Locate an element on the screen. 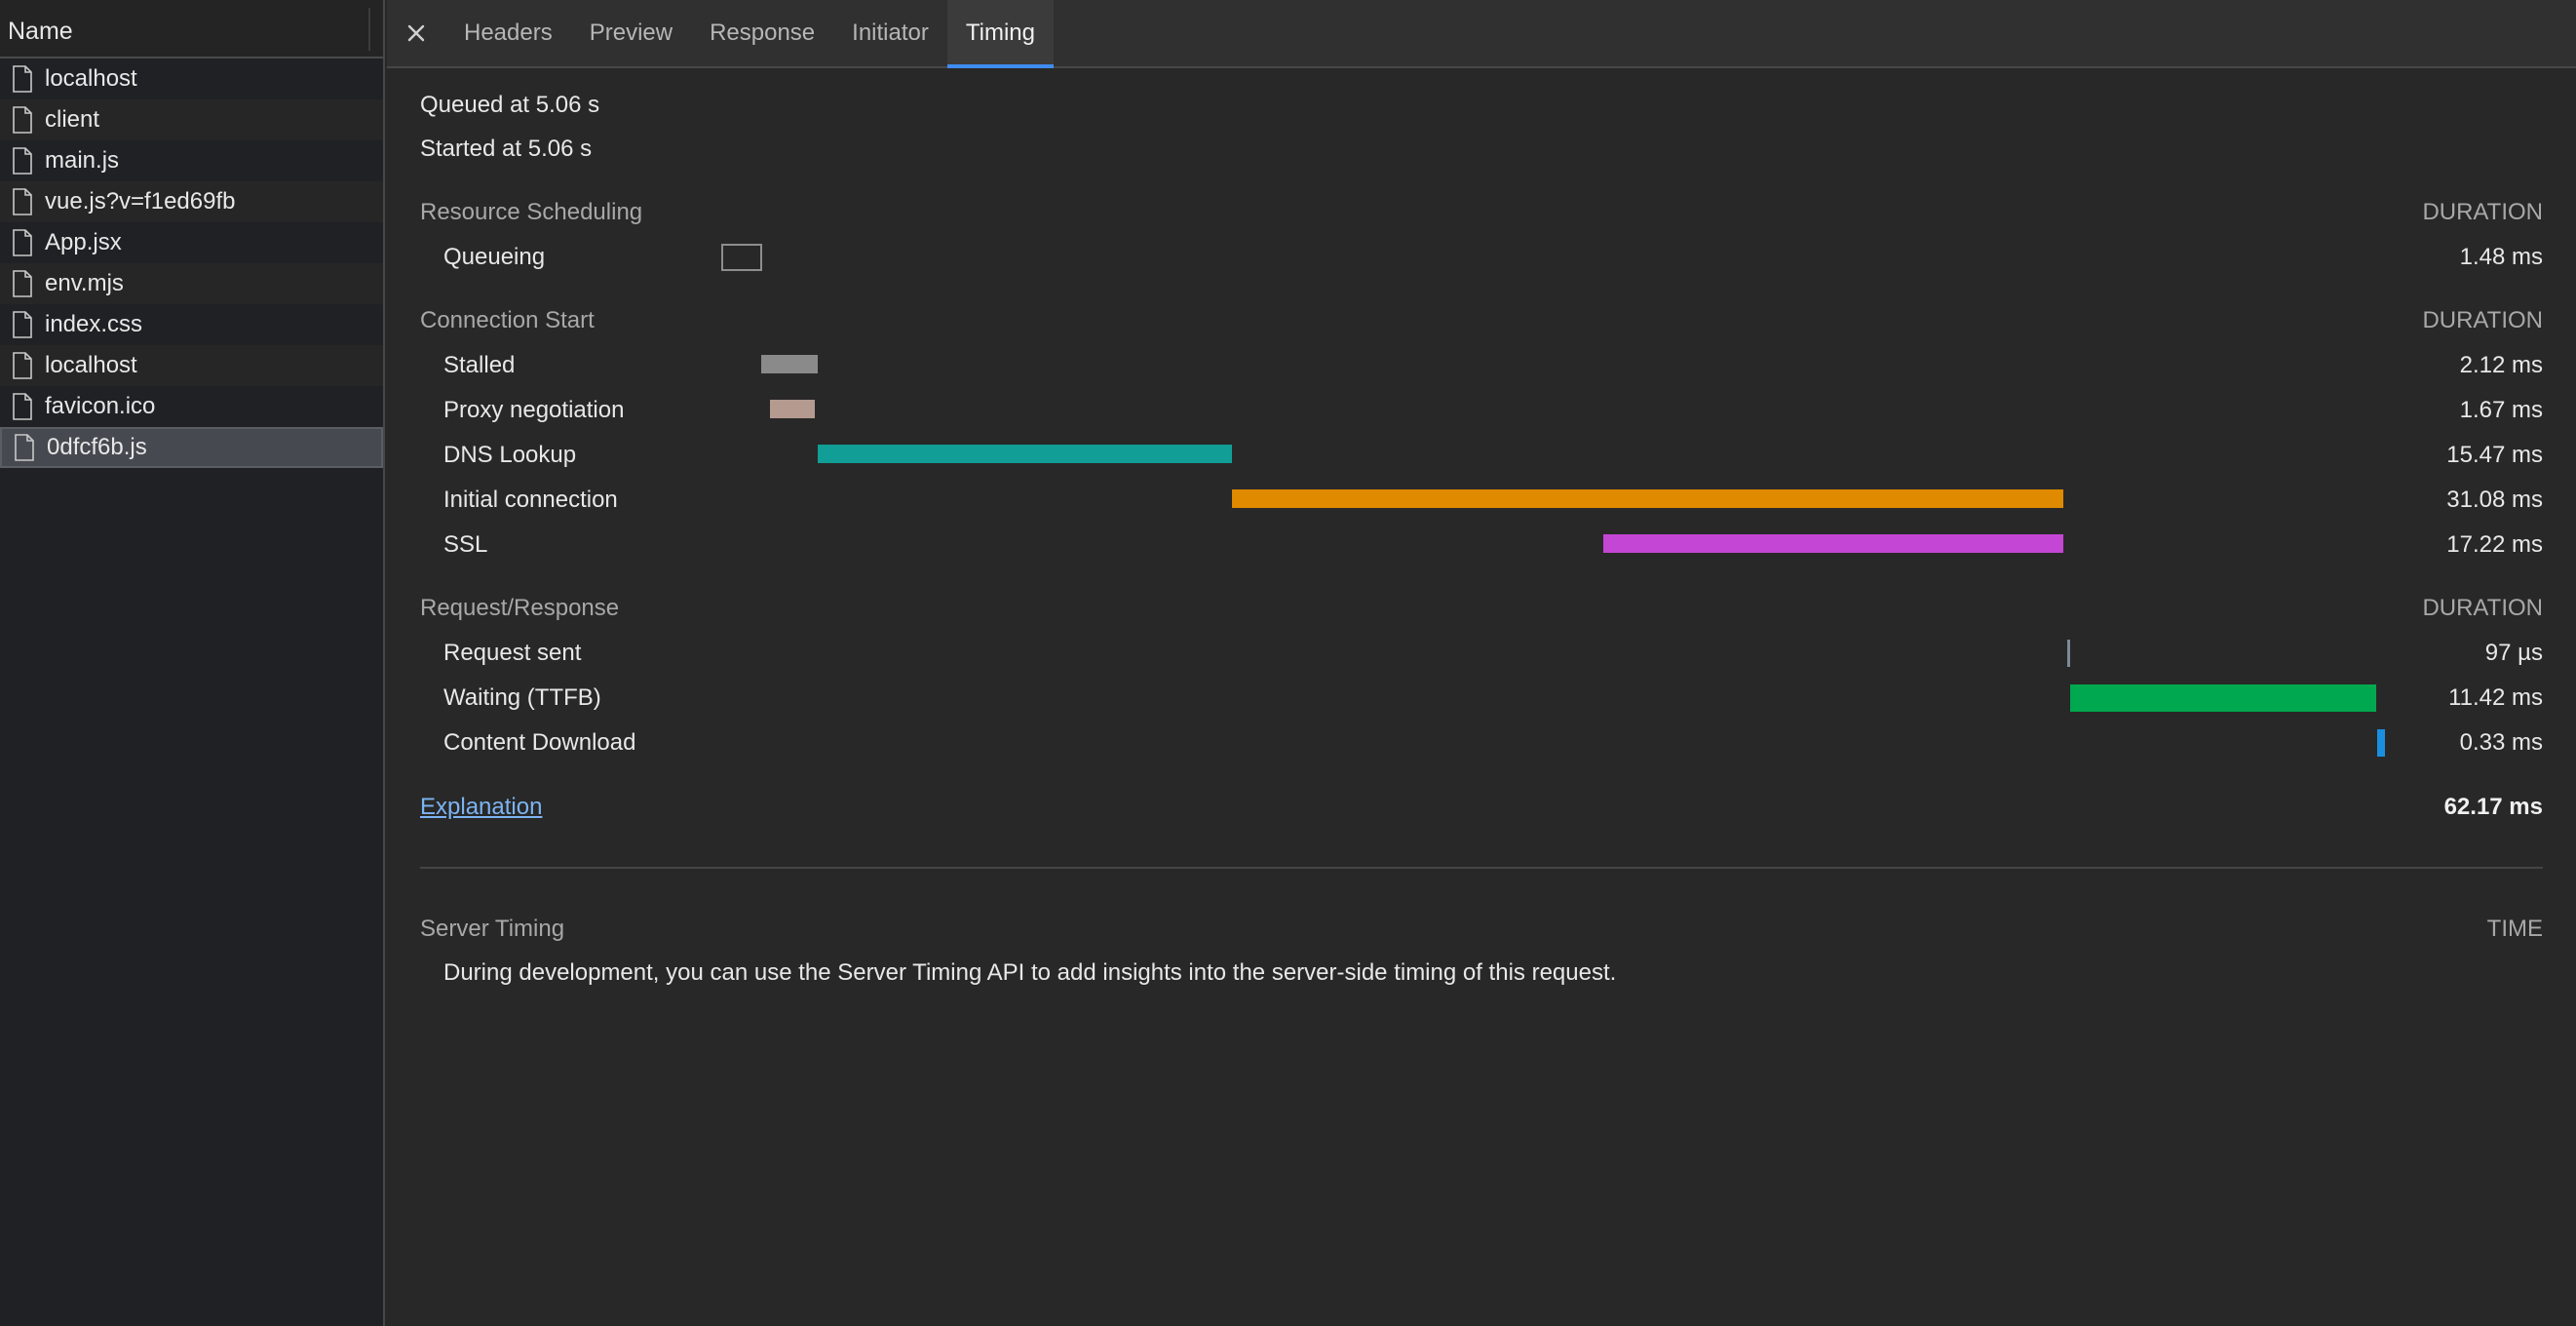 This screenshot has width=2576, height=1326. timing-row-label: Initial connection is located at coordinates (530, 500).